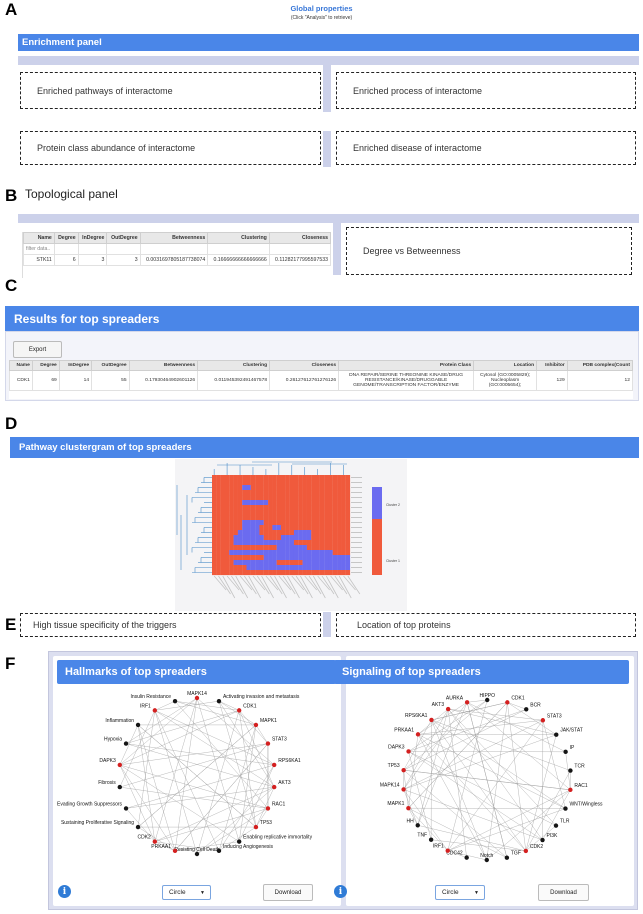  What do you see at coordinates (39, 249) in the screenshot?
I see `filter-input: filter data..` at bounding box center [39, 249].